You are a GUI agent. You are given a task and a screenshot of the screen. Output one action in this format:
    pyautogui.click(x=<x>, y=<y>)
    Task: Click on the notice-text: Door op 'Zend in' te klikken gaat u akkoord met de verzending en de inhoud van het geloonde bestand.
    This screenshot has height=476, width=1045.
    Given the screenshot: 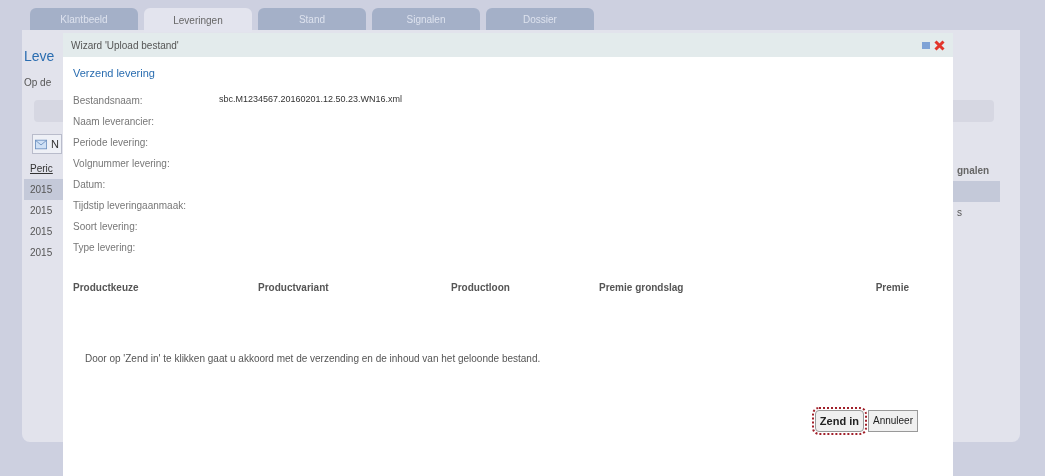 What is the action you would take?
    pyautogui.click(x=313, y=358)
    